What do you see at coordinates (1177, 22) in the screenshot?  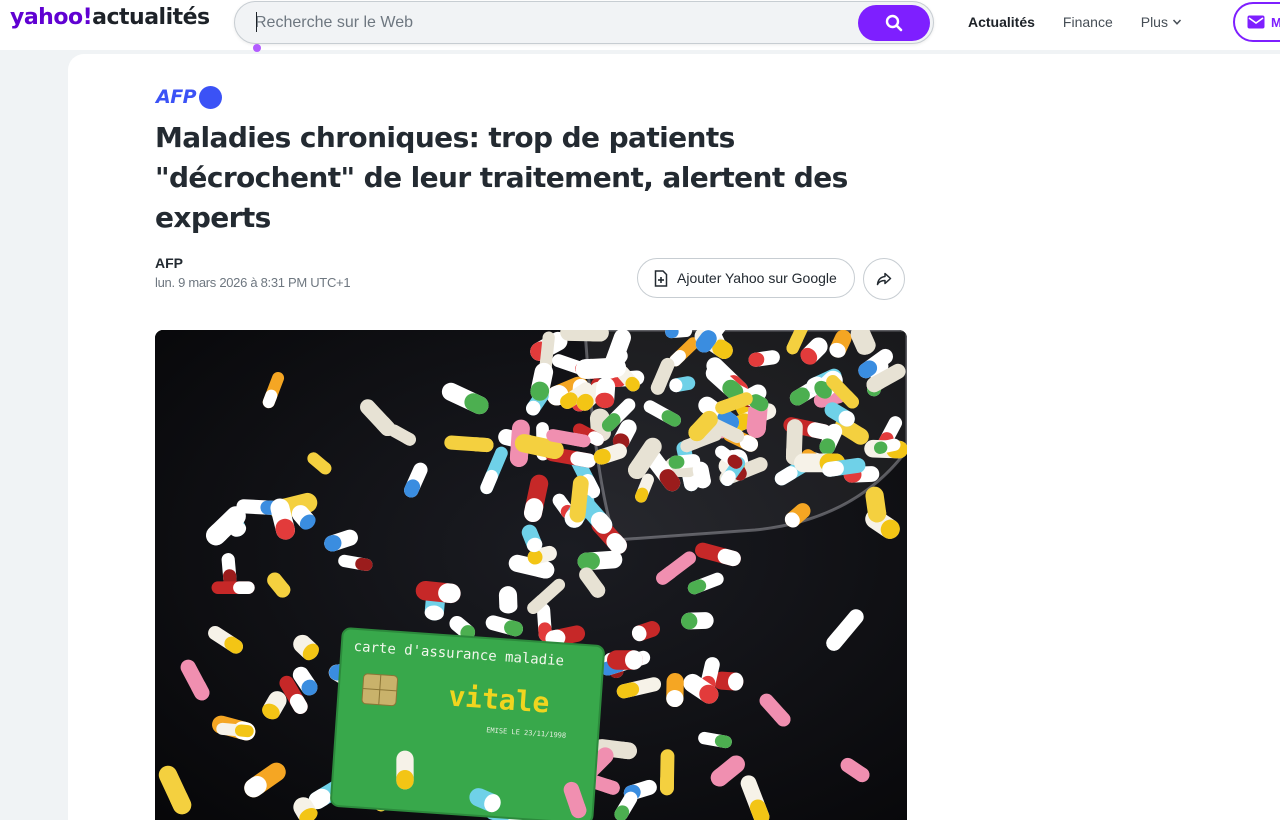 I see `chevron-down-icon` at bounding box center [1177, 22].